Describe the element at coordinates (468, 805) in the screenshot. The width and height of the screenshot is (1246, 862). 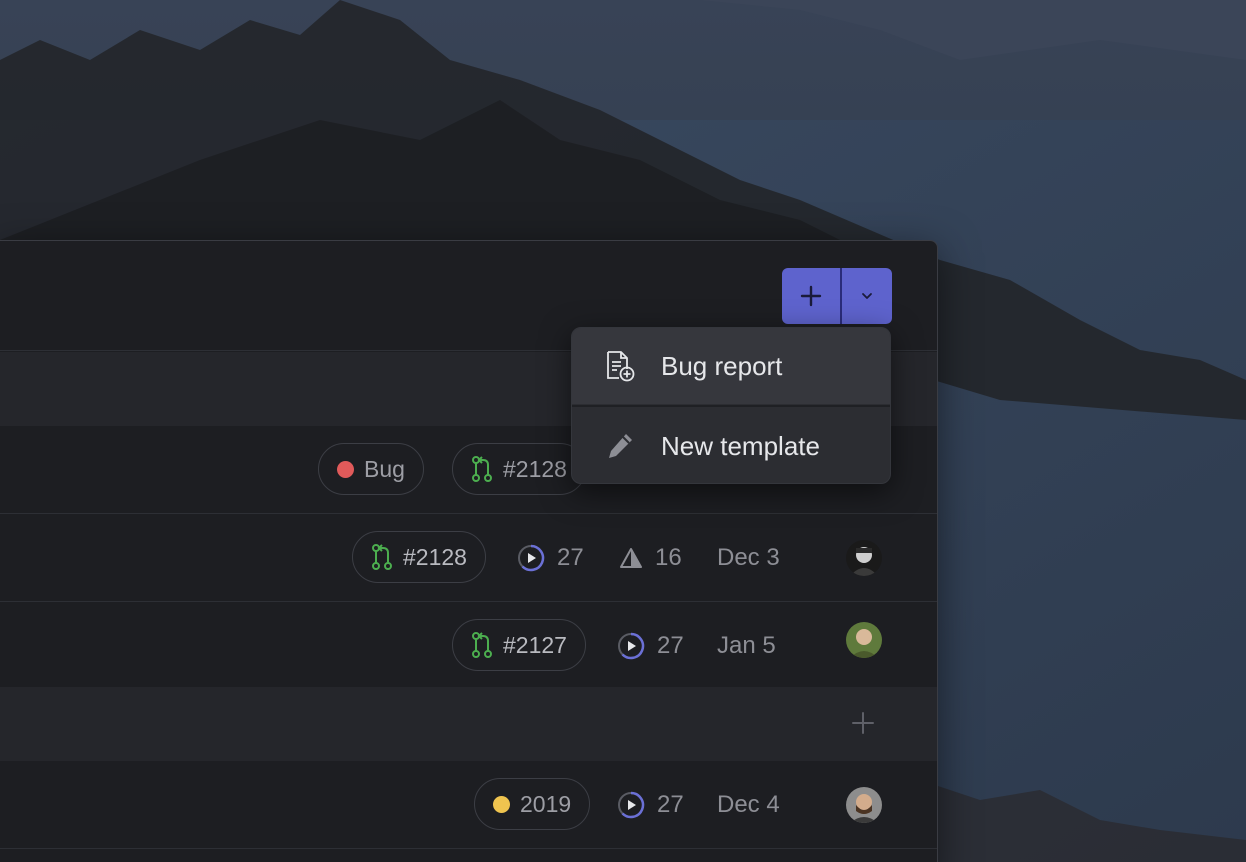
I see `issue-row: 2019 27 Dec 4` at that location.